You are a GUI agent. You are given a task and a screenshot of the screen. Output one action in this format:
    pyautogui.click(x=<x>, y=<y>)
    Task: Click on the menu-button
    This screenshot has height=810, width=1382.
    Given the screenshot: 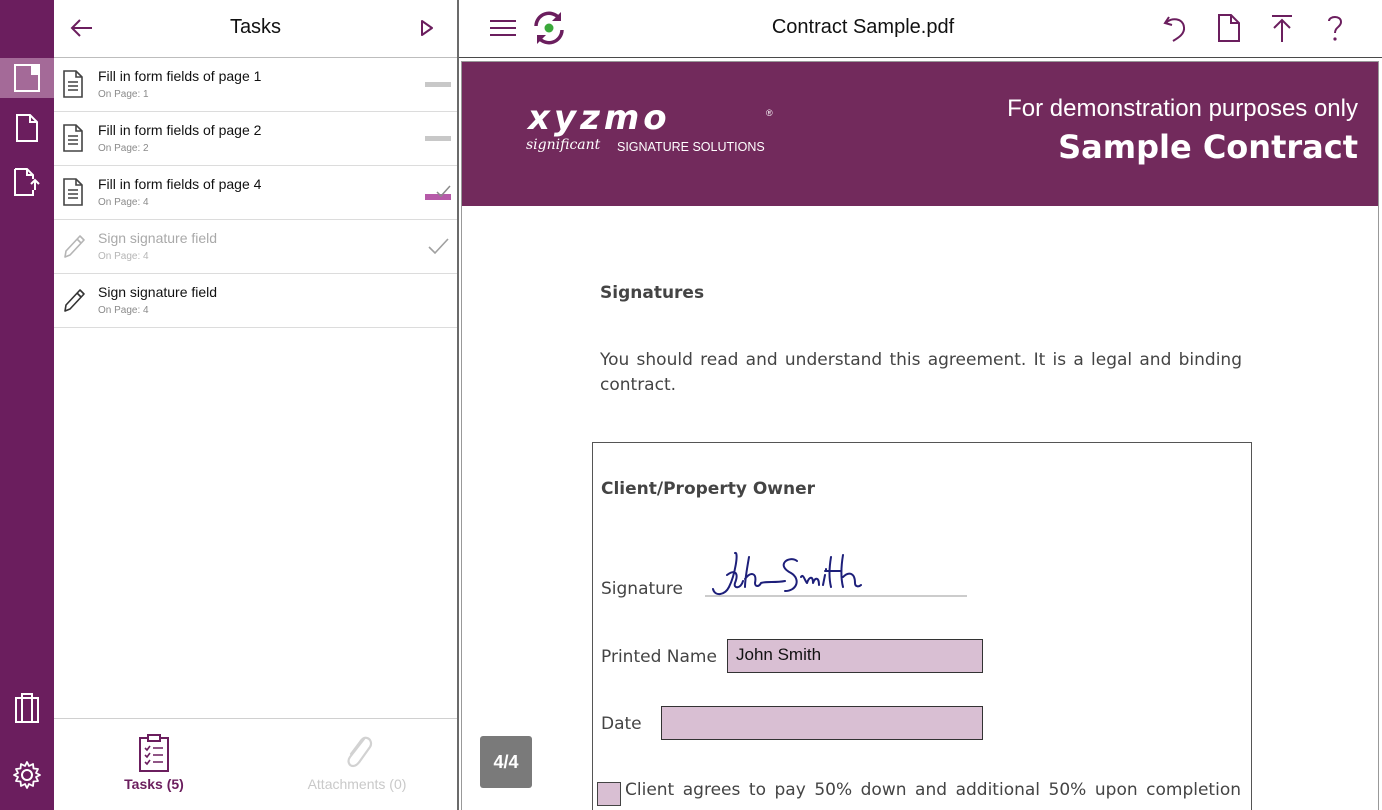 What is the action you would take?
    pyautogui.click(x=503, y=28)
    